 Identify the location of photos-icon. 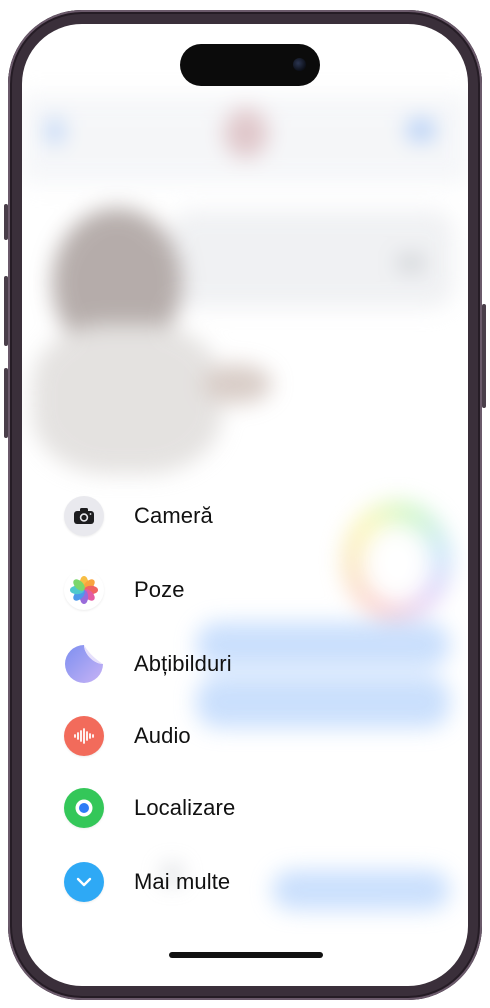
(84, 590).